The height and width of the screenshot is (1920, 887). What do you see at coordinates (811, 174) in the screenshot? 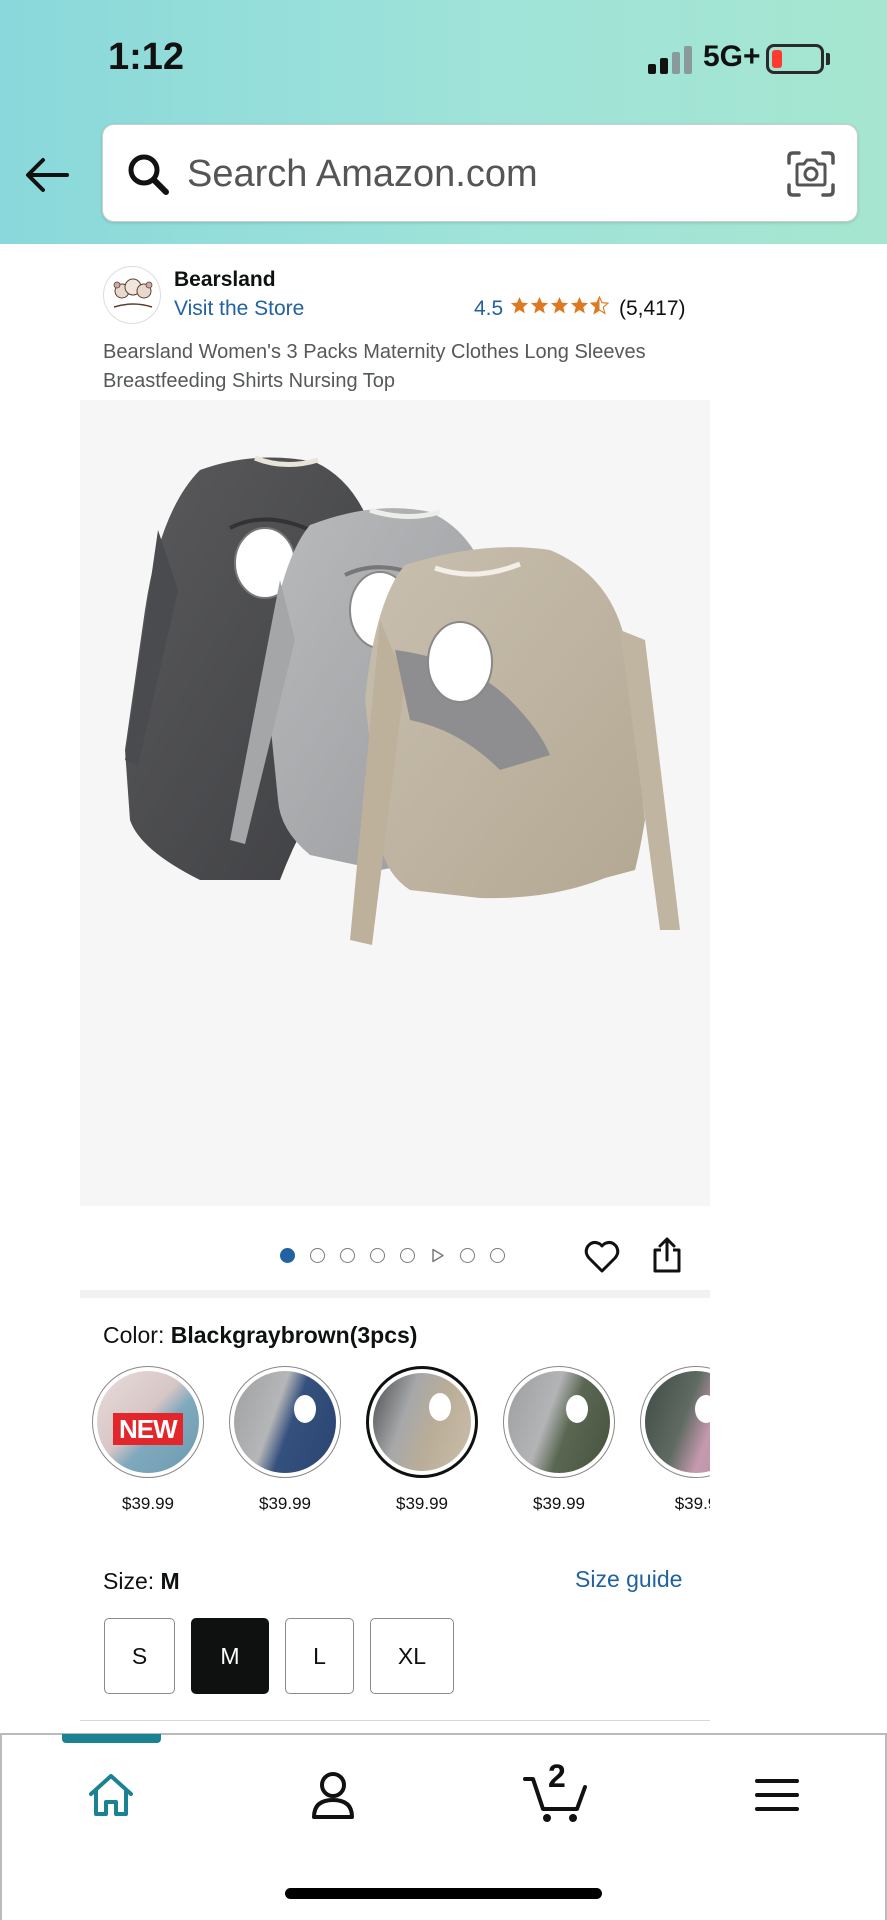
I see `camera-scan-icon` at bounding box center [811, 174].